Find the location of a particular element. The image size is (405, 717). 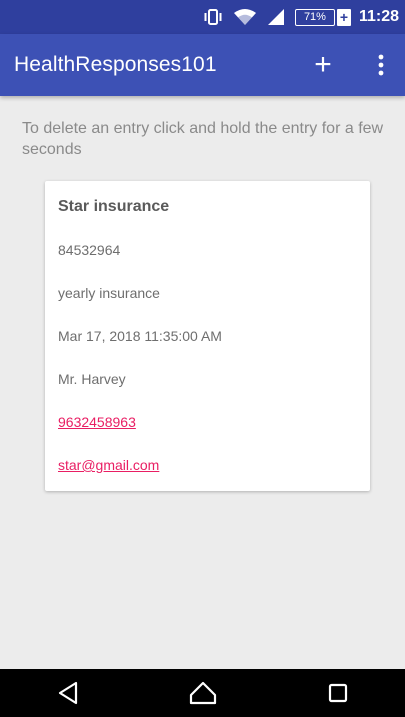

home-icon is located at coordinates (202, 693).